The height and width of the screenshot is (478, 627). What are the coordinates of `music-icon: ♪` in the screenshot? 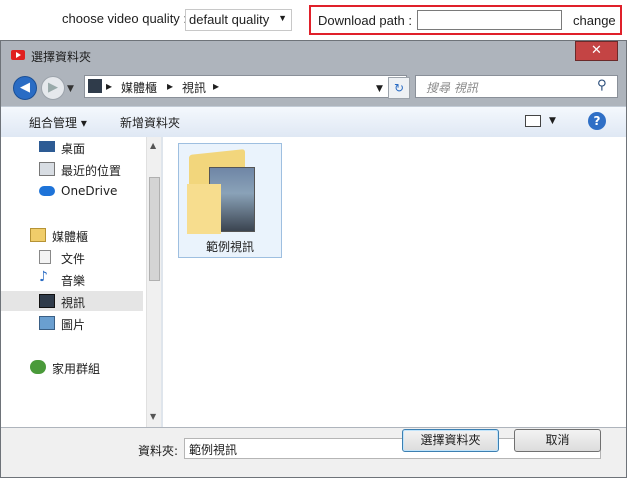 It's located at (43, 277).